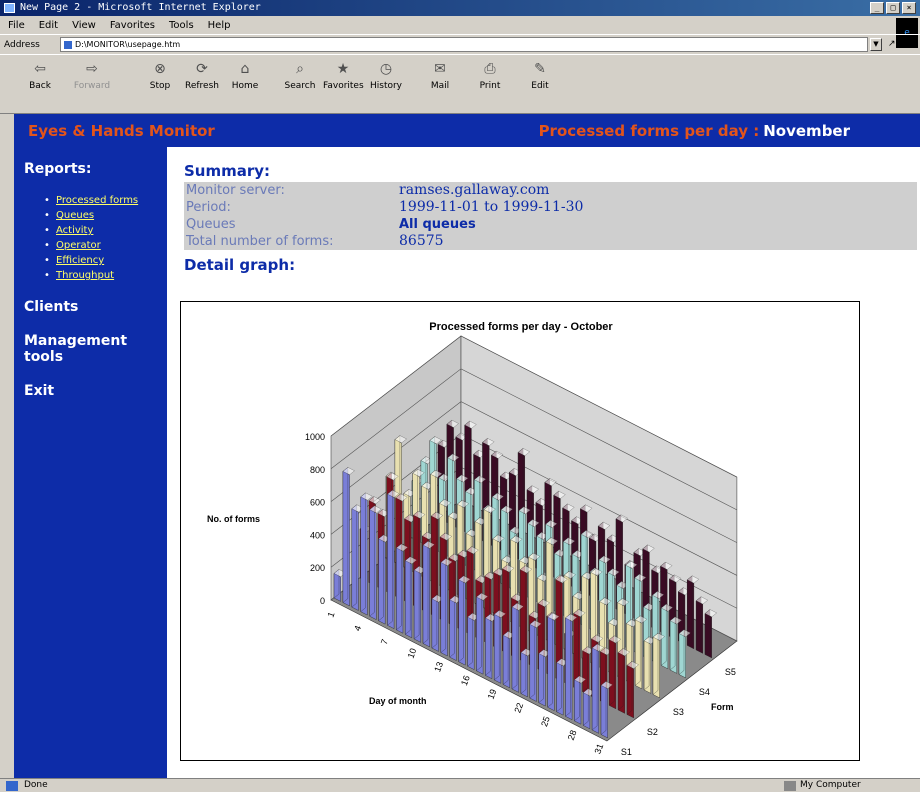 The image size is (920, 792). I want to click on depth-axis-label: Form, so click(722, 707).